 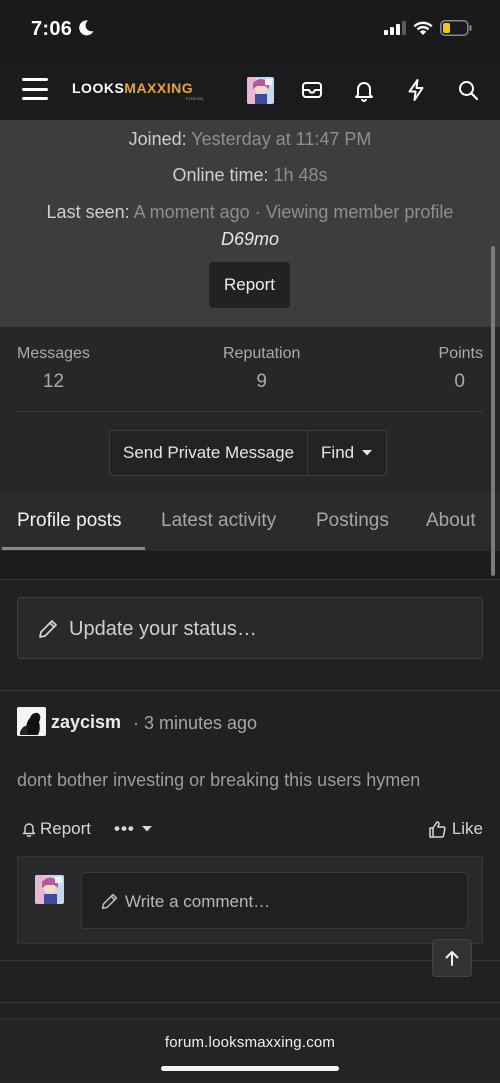 I want to click on signal-icon, so click(x=395, y=28).